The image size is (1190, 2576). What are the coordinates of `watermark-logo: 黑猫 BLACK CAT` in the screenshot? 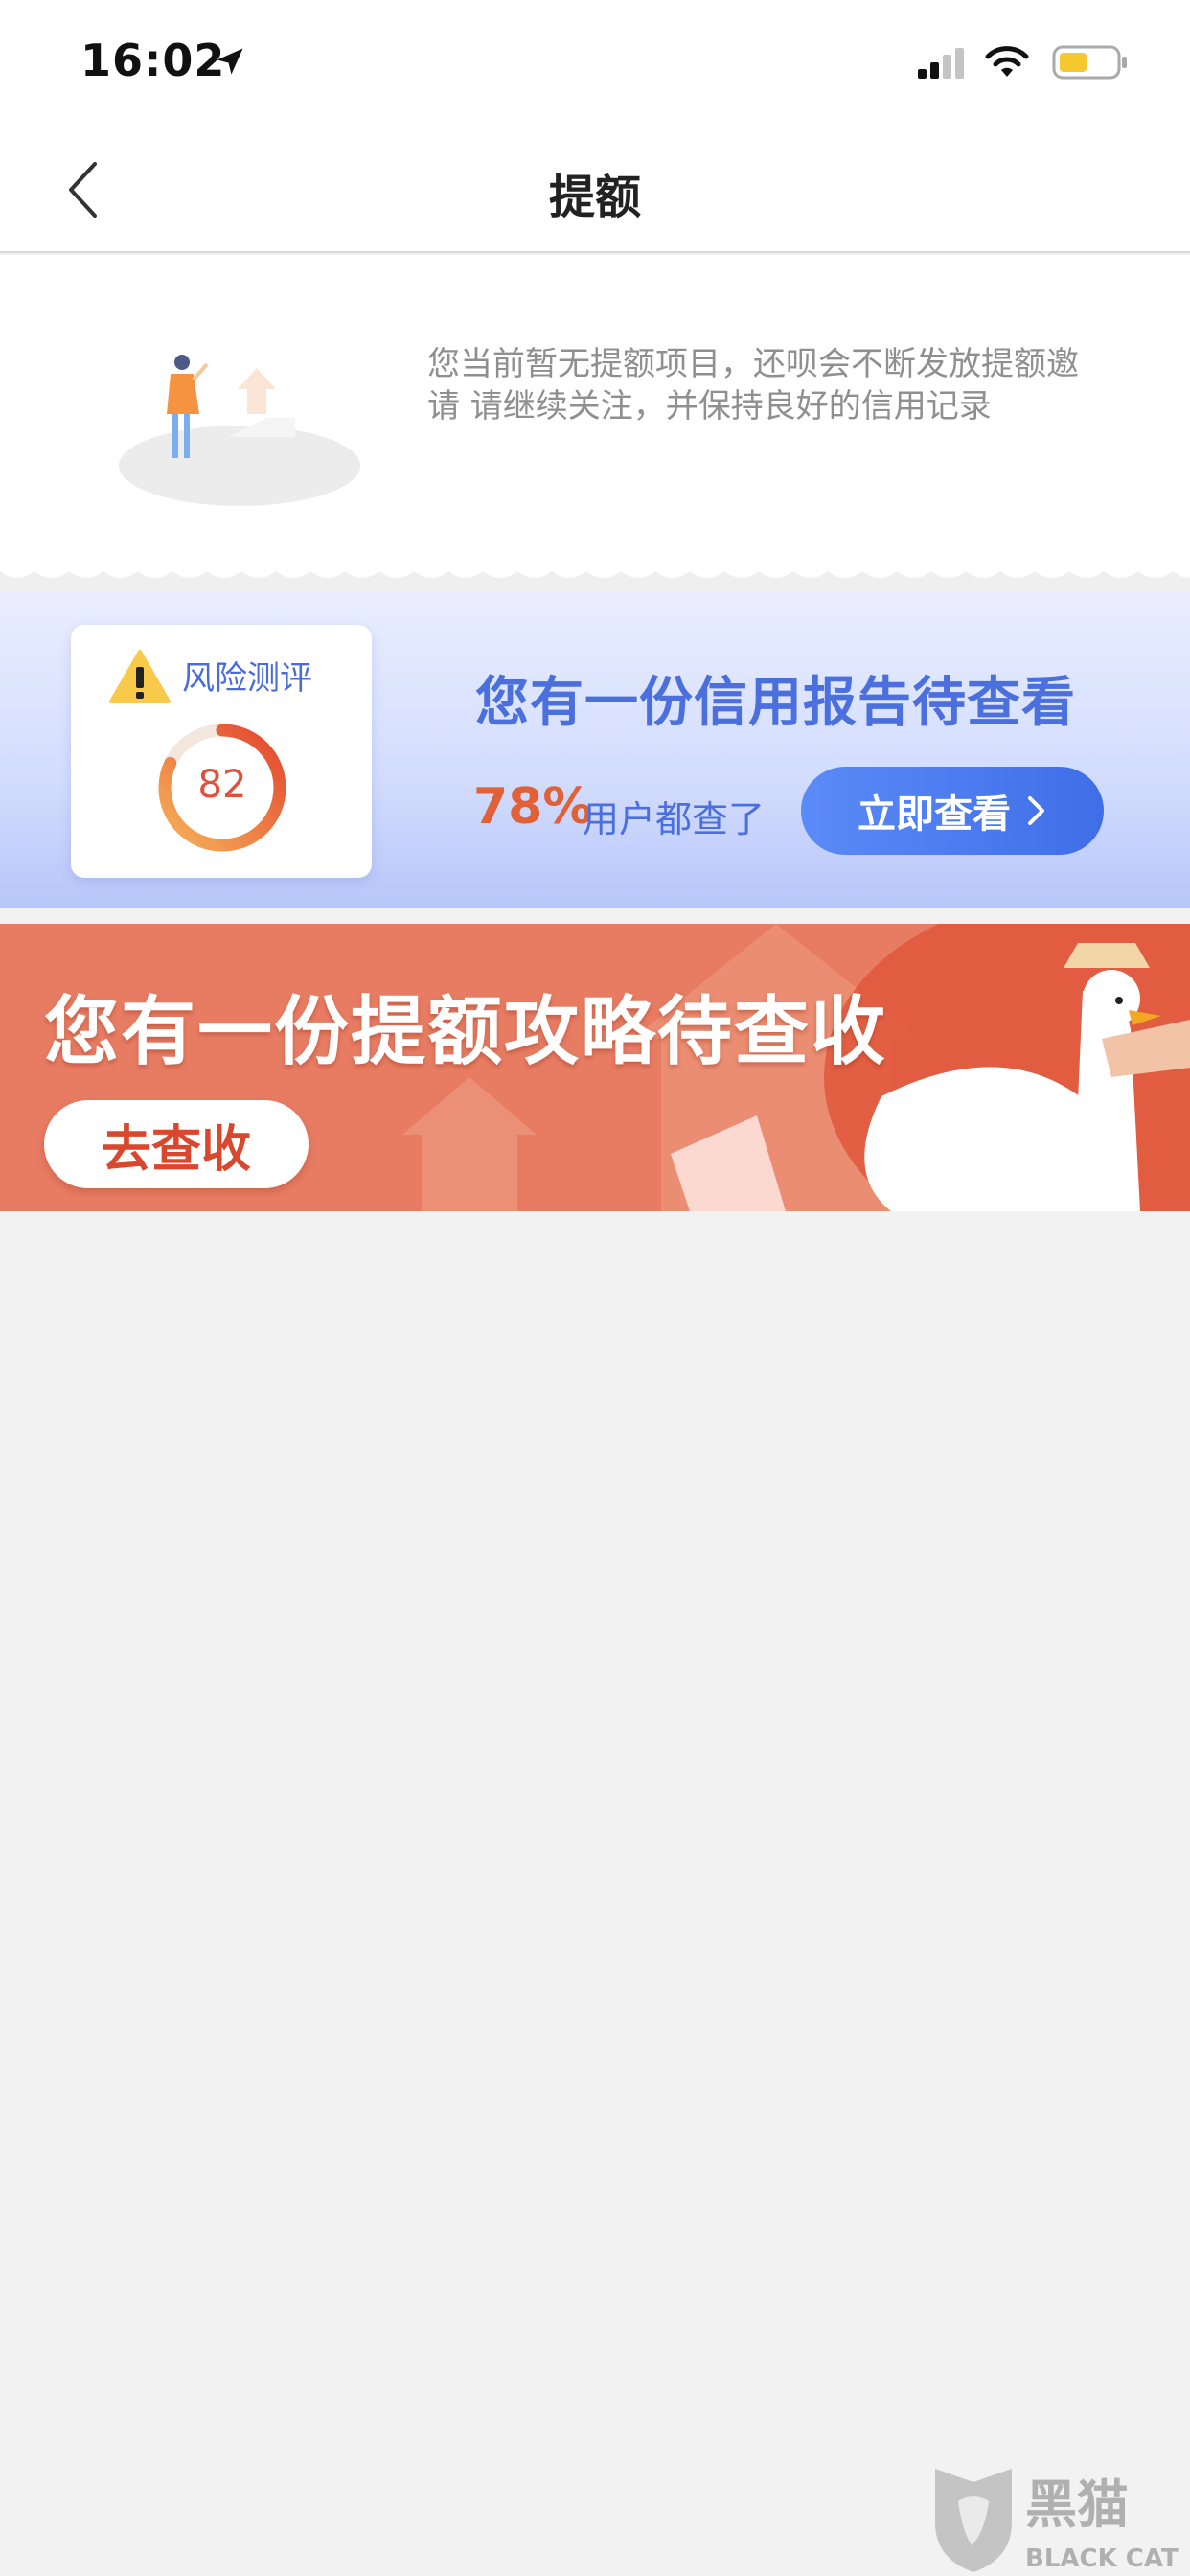 It's located at (1057, 2521).